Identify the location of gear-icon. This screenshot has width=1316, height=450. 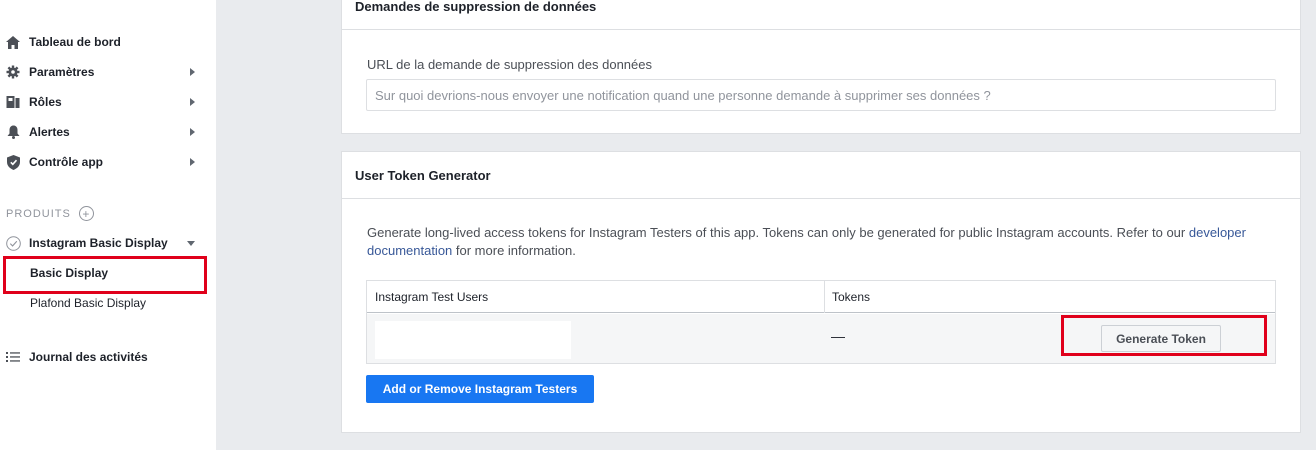
(13, 72).